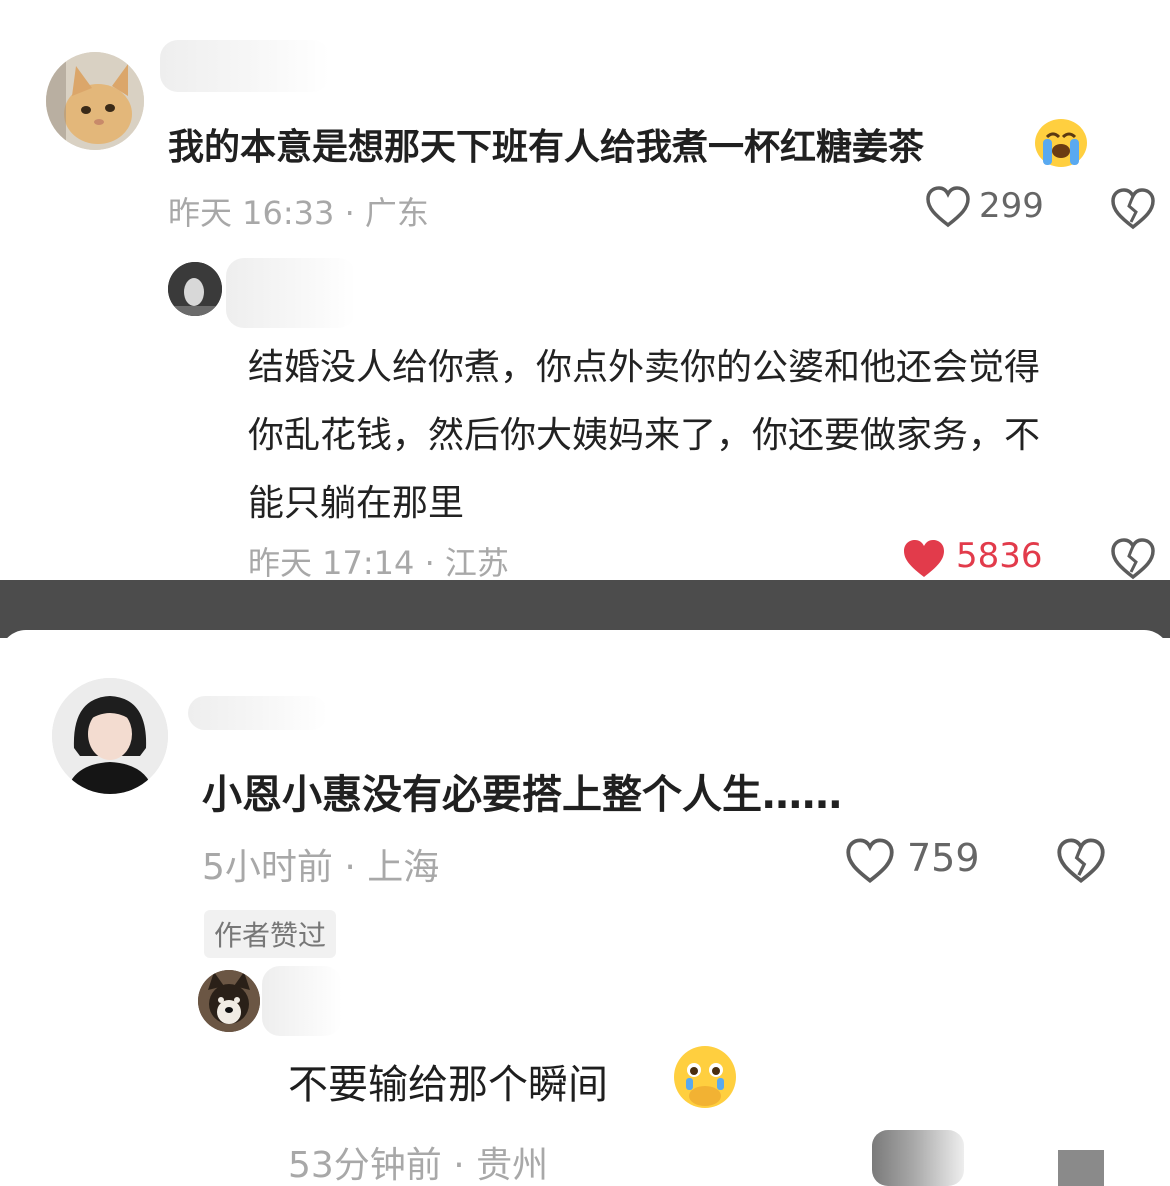 Image resolution: width=1170 pixels, height=1186 pixels. Describe the element at coordinates (418, 1165) in the screenshot. I see `reply-time-location: 53分钟前 · 贵州` at that location.